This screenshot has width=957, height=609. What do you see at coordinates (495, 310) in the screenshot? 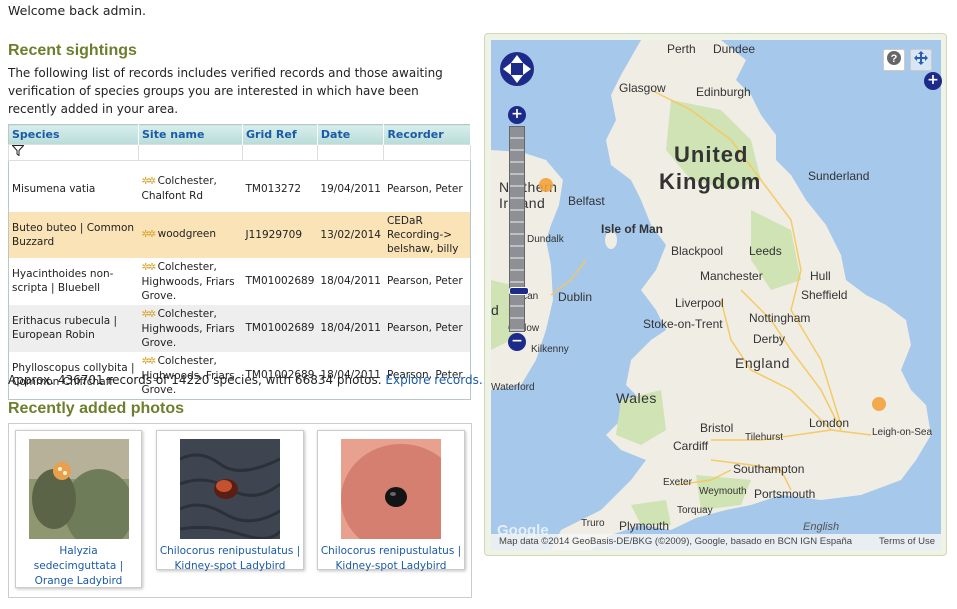
I see `map-label: d` at bounding box center [495, 310].